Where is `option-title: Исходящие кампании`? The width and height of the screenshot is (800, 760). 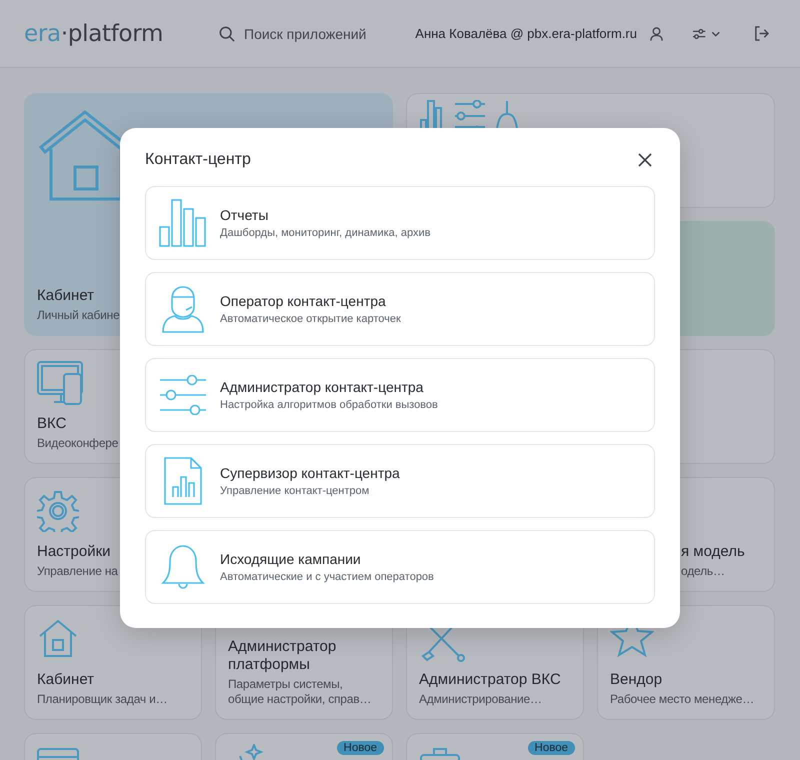 option-title: Исходящие кампании is located at coordinates (290, 559).